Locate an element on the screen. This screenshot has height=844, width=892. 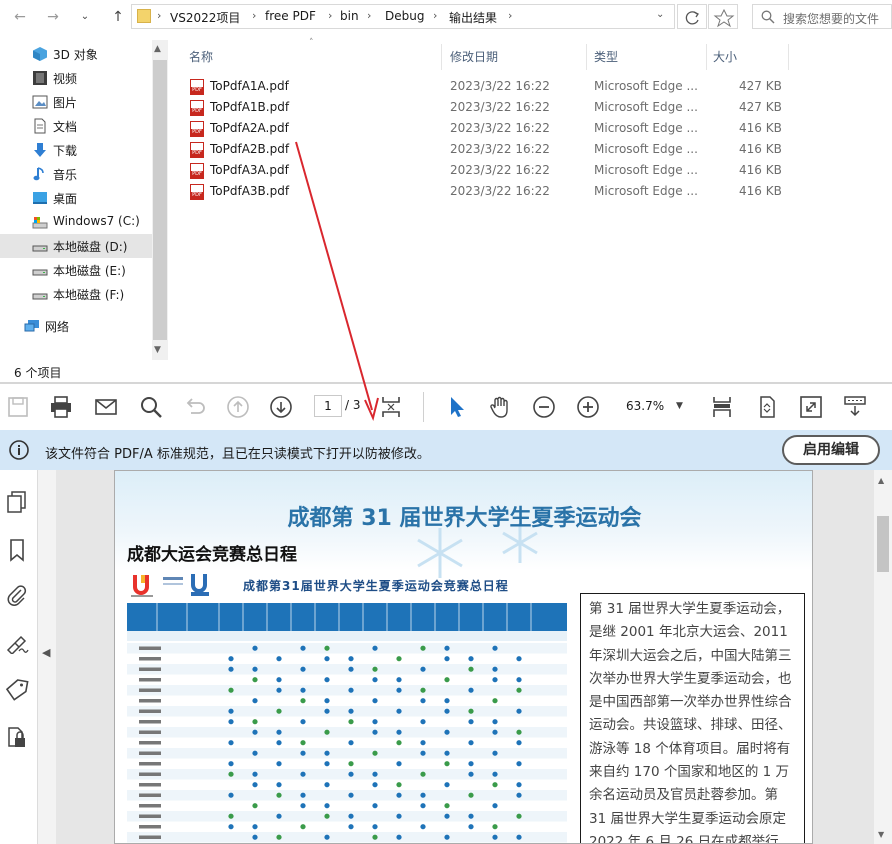
fit-page-icon is located at coordinates (391, 407).